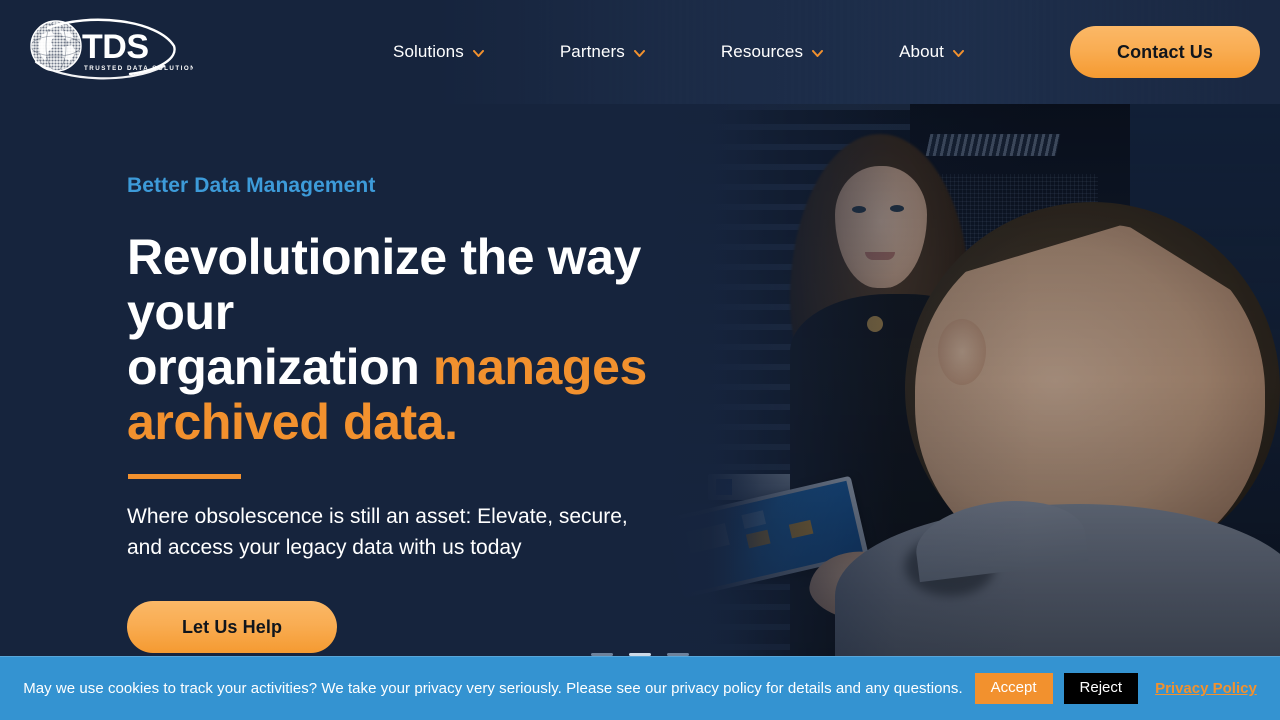 The width and height of the screenshot is (1280, 720). I want to click on nav-item-about: About, so click(931, 52).